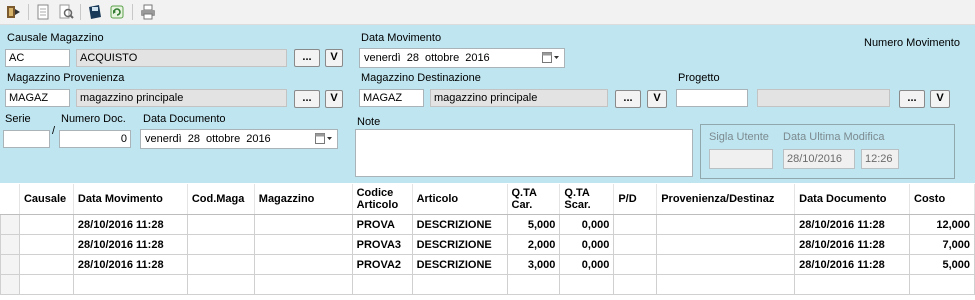 This screenshot has height=300, width=975. Describe the element at coordinates (26, 139) in the screenshot. I see `serie-input` at that location.